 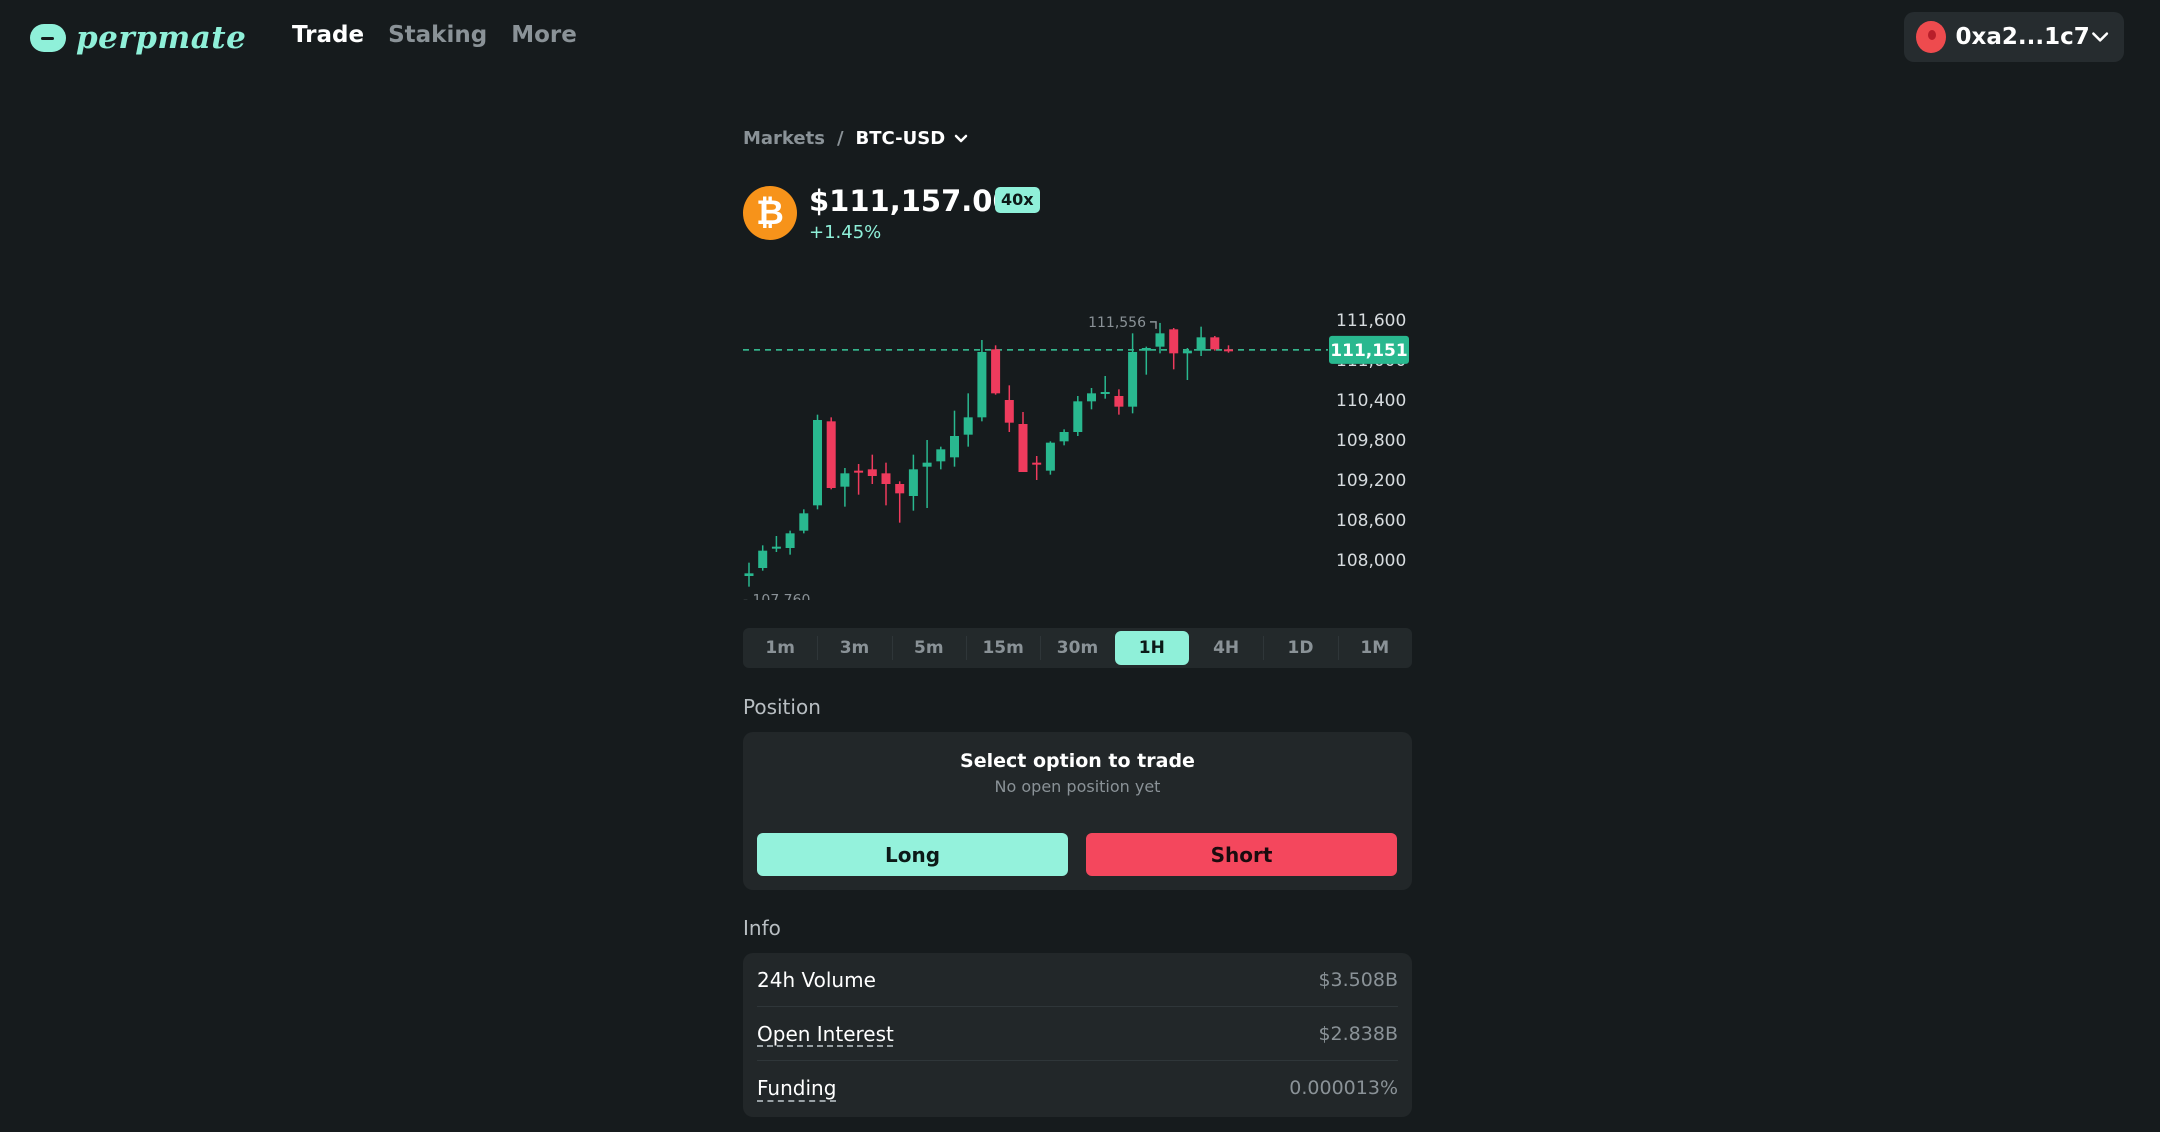 I want to click on price-axis-tick: 111,600, so click(x=1371, y=321).